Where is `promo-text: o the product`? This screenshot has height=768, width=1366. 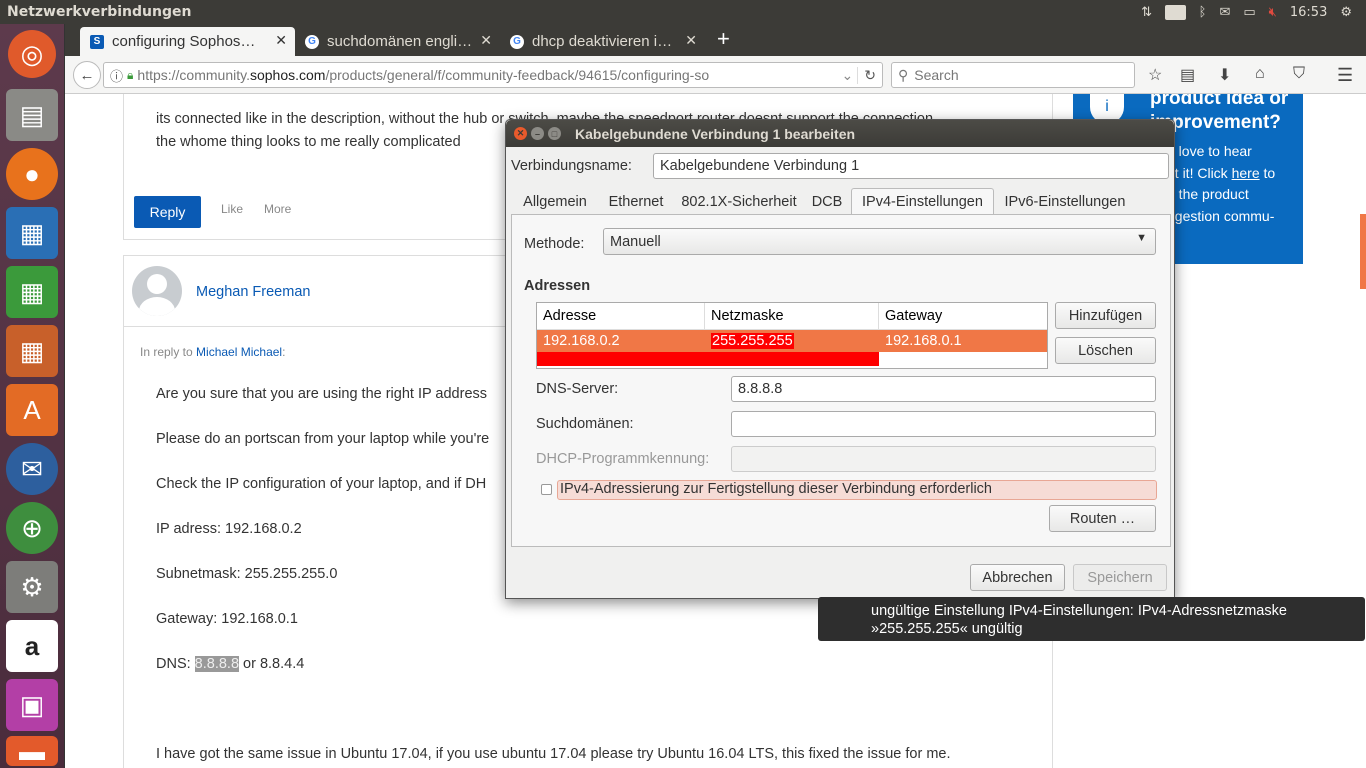
promo-text: o the product is located at coordinates (1208, 194).